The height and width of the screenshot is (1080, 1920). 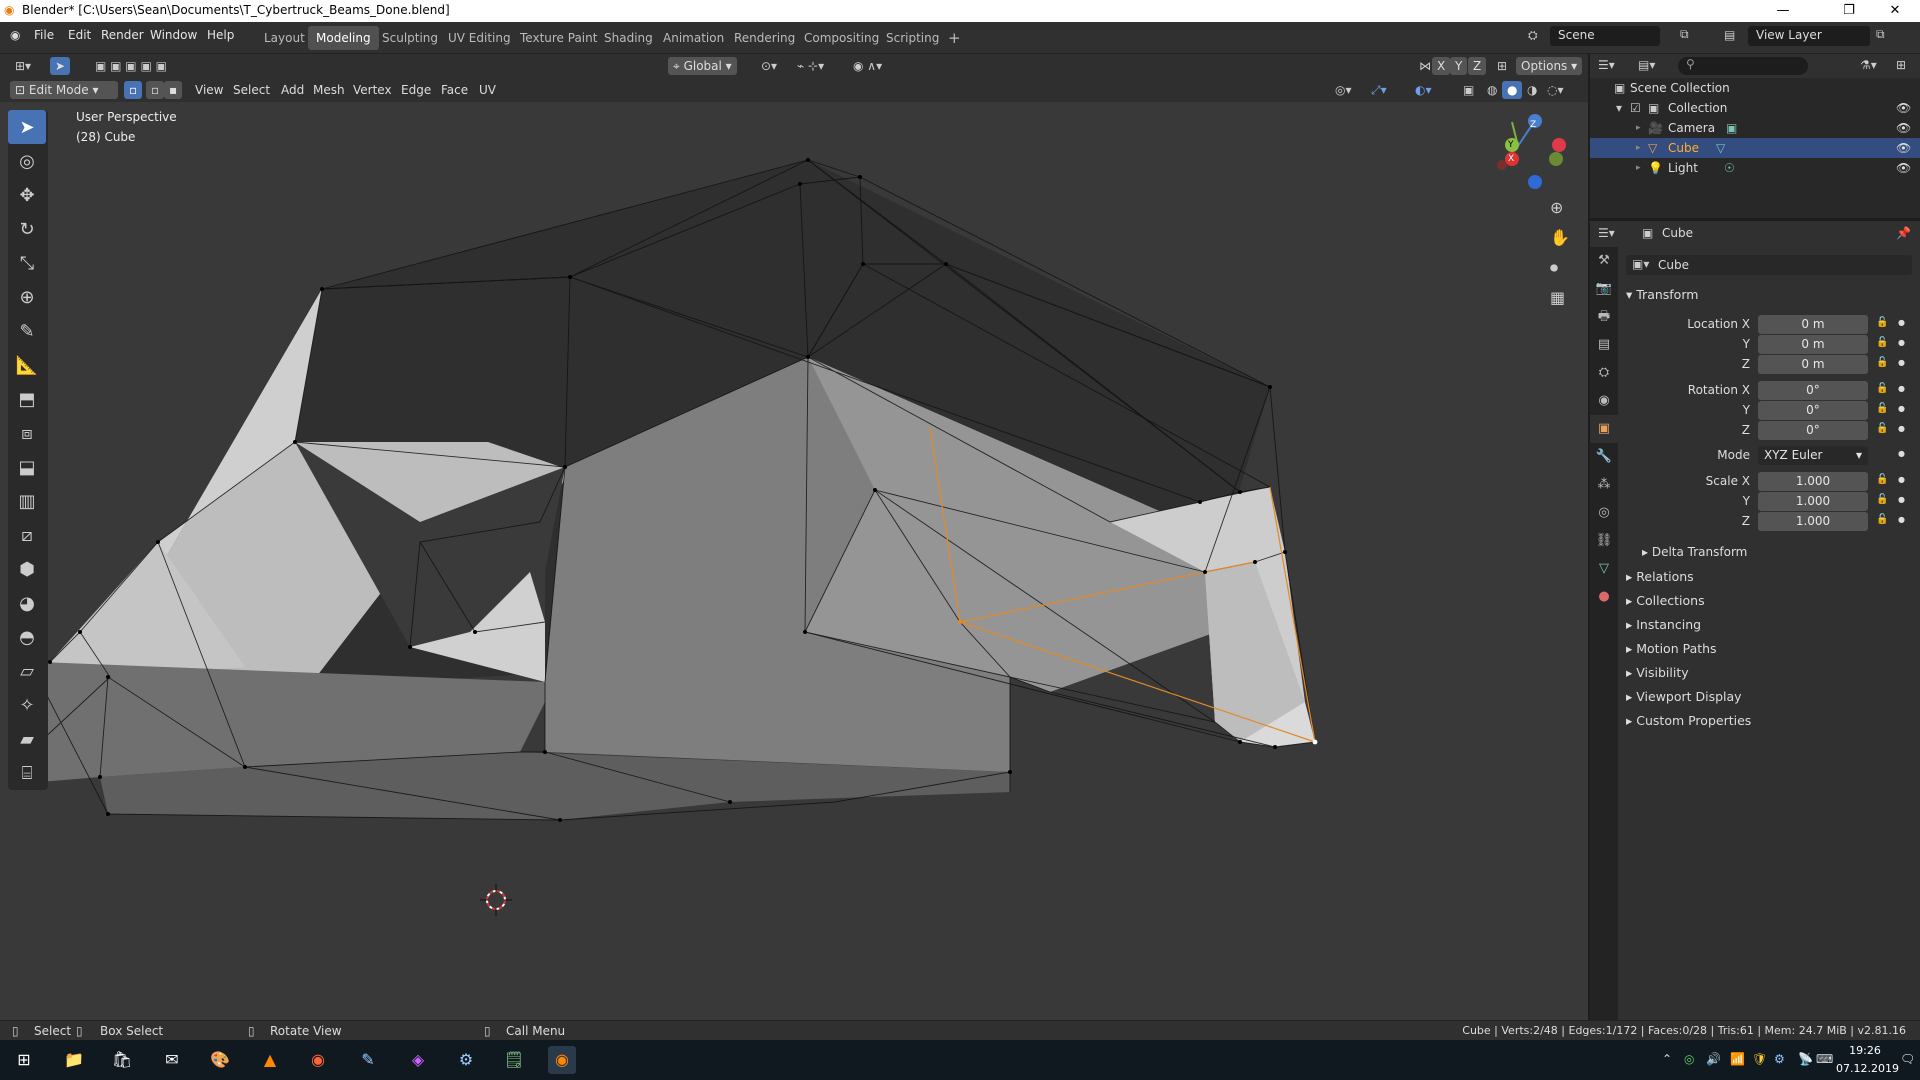 What do you see at coordinates (1512, 90) in the screenshot?
I see `solid-shading-icon: ●` at bounding box center [1512, 90].